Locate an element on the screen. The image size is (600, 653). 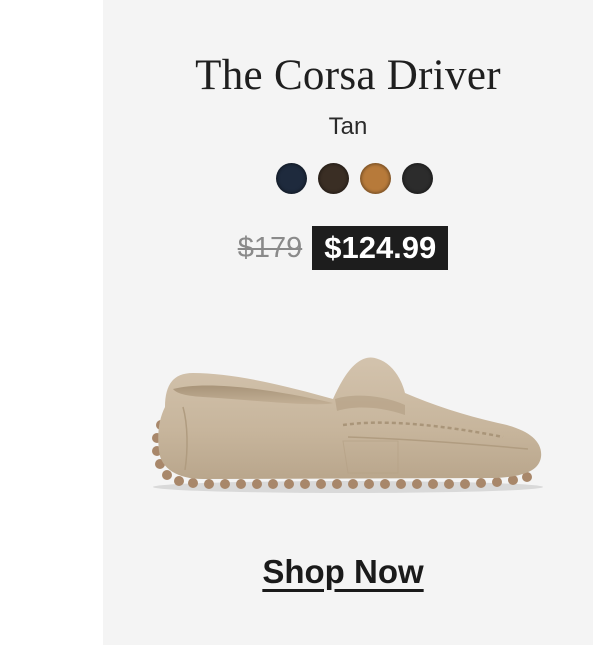
selected-color-name: Tan is located at coordinates (348, 126).